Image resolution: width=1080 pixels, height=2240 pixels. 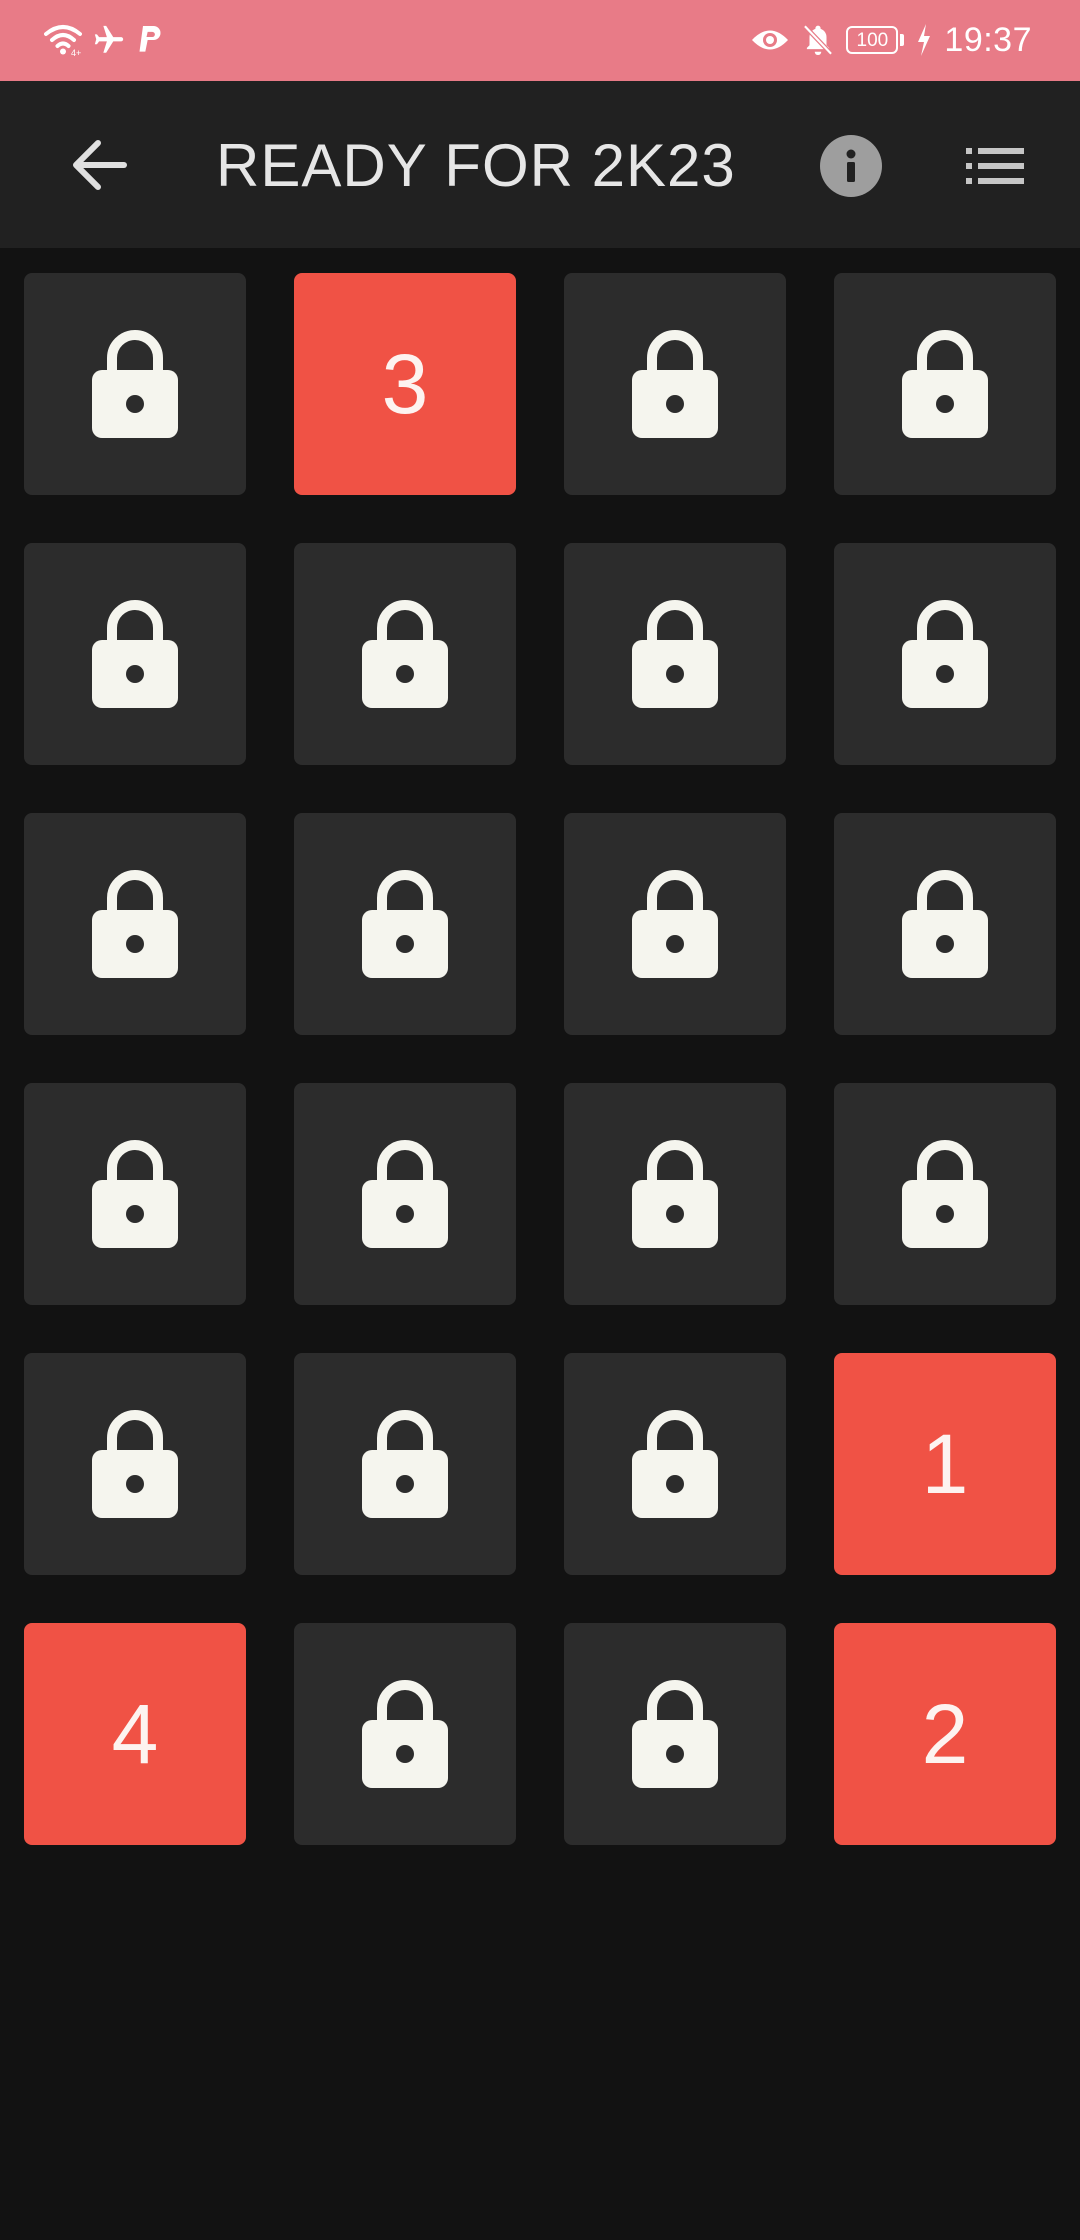 I want to click on level-number: 1, so click(x=945, y=1464).